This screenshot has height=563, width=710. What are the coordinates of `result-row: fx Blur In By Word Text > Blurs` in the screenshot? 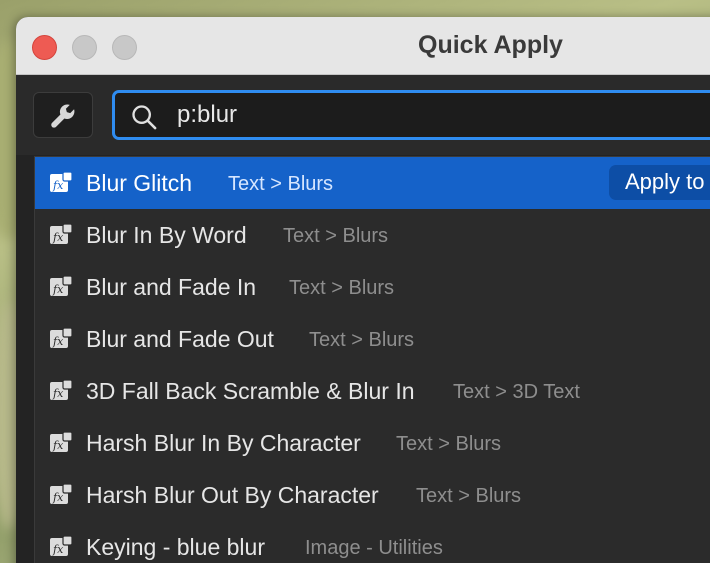 It's located at (372, 235).